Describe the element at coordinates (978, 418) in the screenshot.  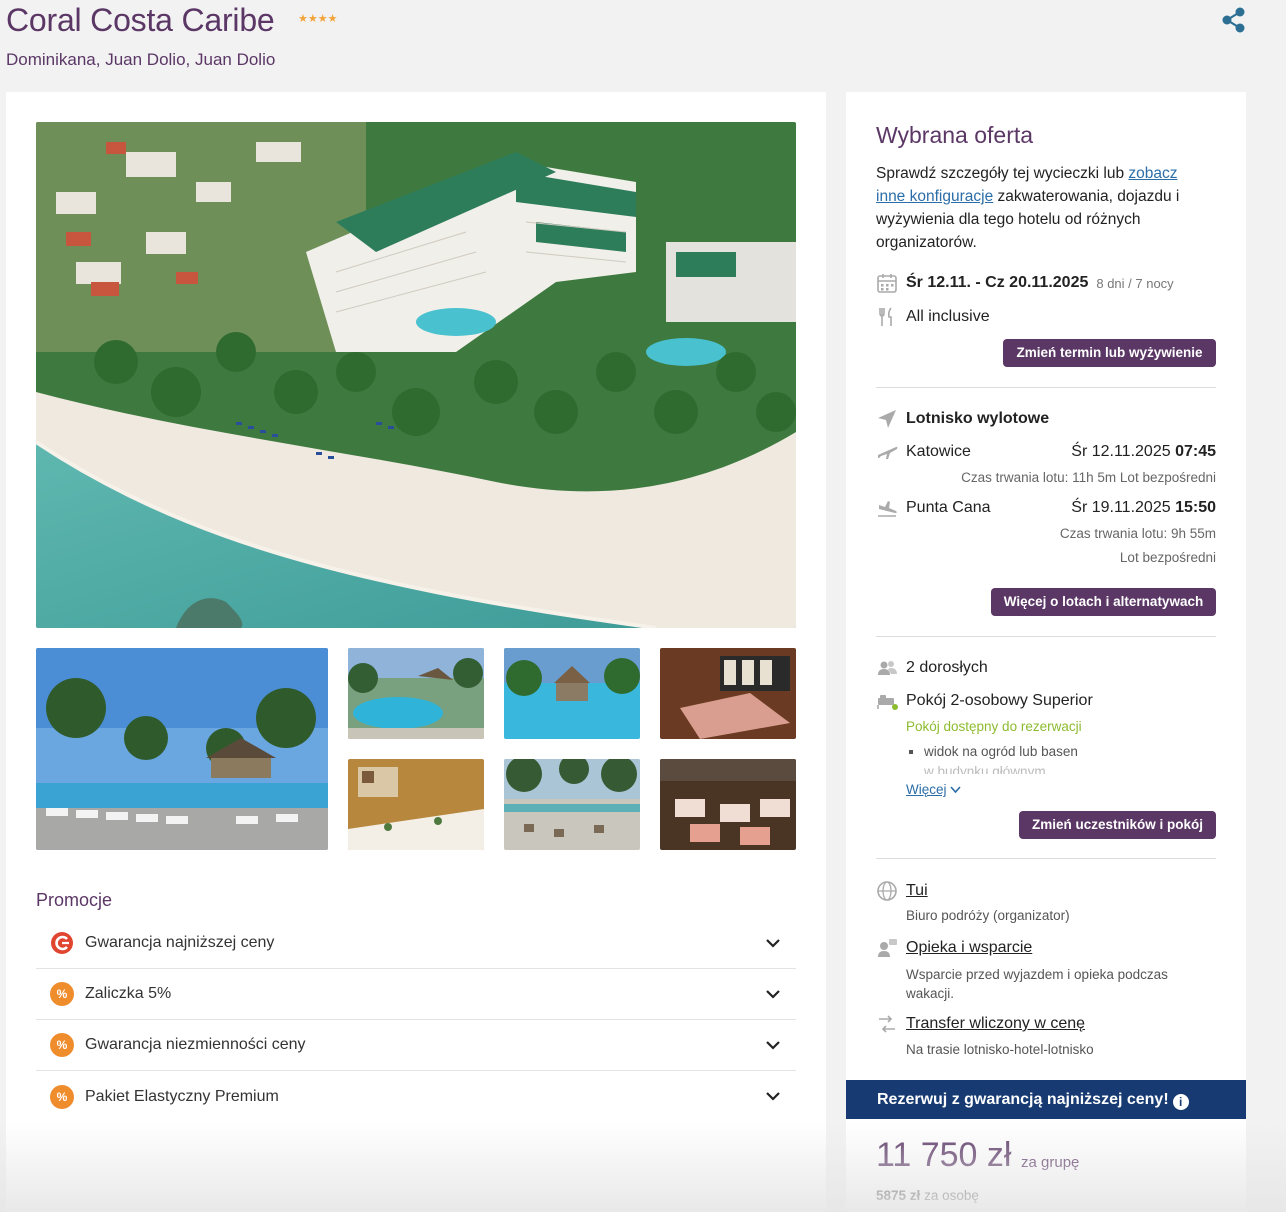
I see `departure-airport-heading: Lotnisko wylotowe` at that location.